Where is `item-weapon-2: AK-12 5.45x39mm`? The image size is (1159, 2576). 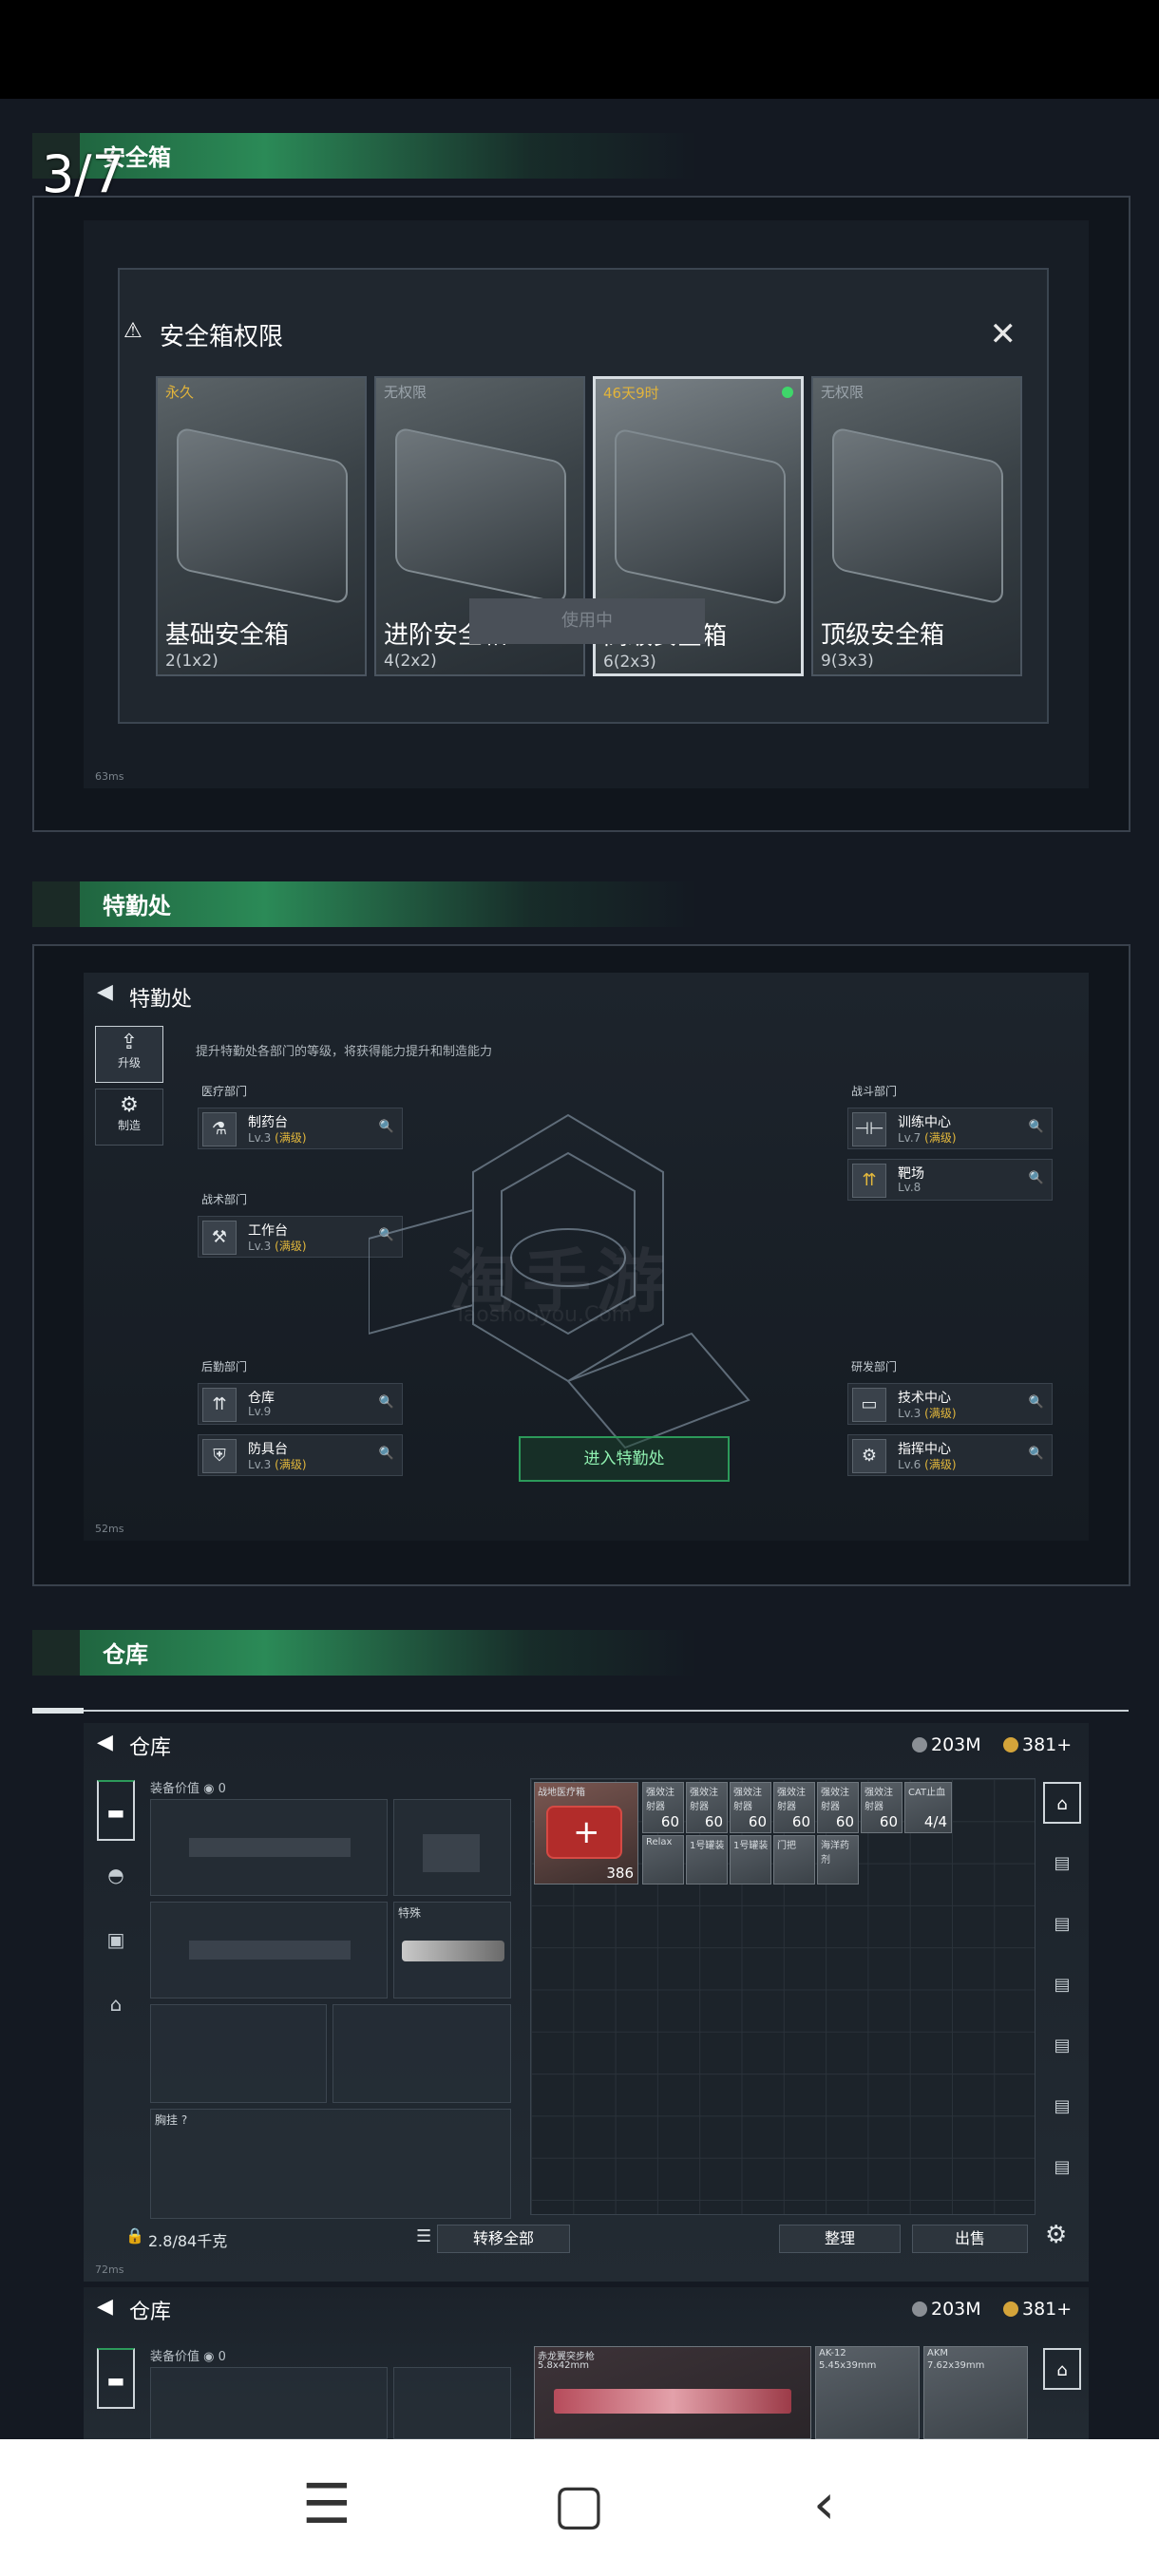
item-weapon-2: AK-12 5.45x39mm is located at coordinates (867, 2392).